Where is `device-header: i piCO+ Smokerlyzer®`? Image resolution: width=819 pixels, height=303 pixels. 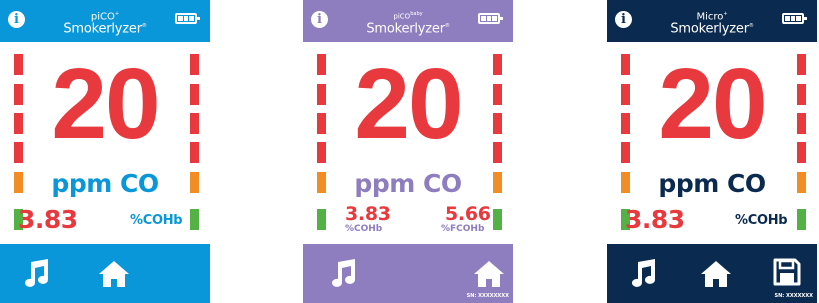 device-header: i piCO+ Smokerlyzer® is located at coordinates (105, 21).